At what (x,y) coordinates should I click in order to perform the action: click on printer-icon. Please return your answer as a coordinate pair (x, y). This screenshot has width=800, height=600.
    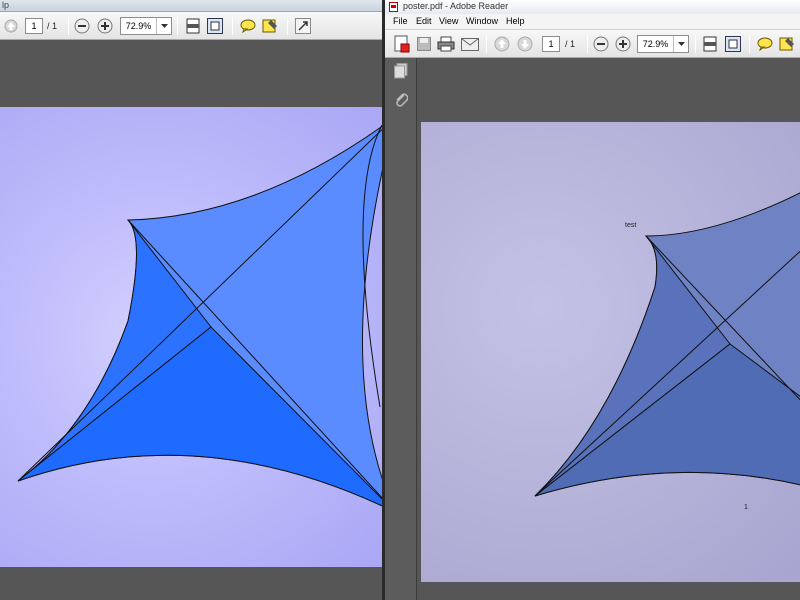
    Looking at the image, I should click on (446, 44).